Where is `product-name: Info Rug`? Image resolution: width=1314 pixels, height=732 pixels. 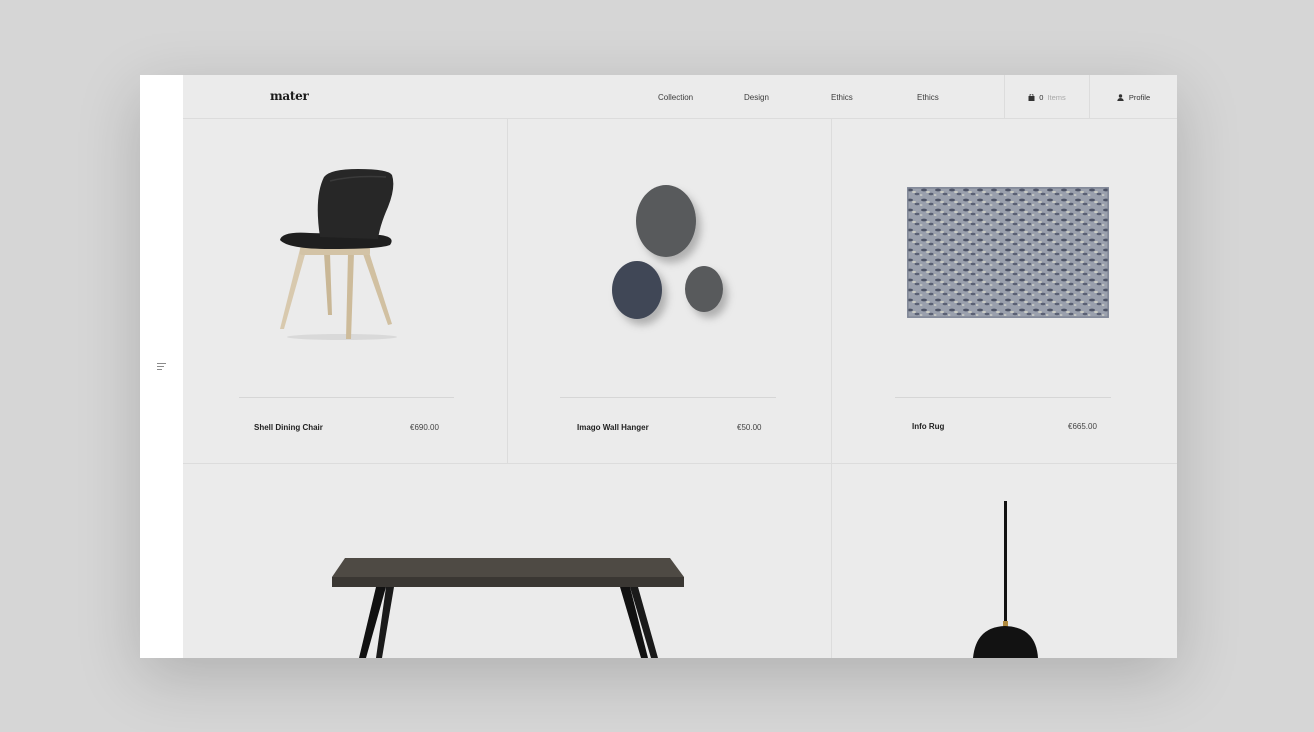 product-name: Info Rug is located at coordinates (928, 426).